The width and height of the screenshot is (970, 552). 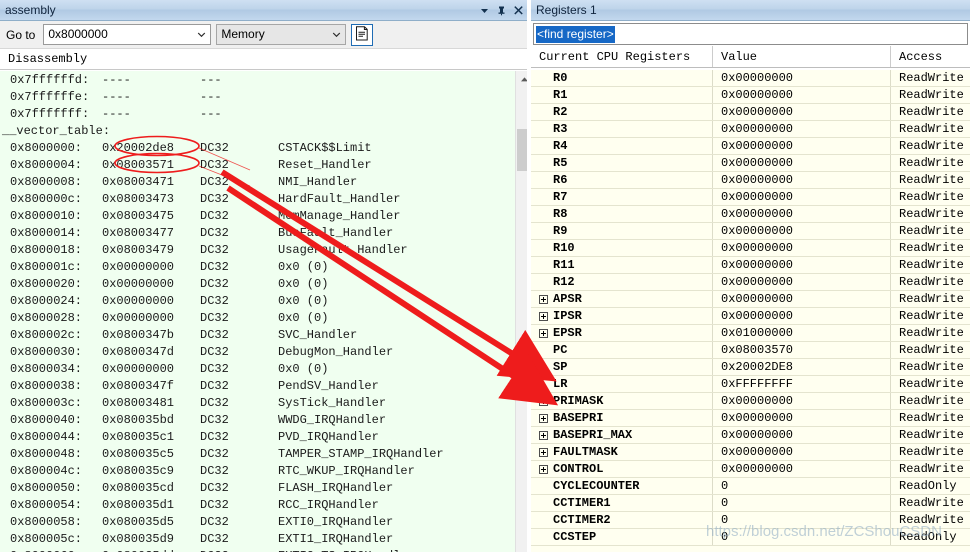 What do you see at coordinates (257, 335) in the screenshot?
I see `disassembly-row: 0x800002c: 0x0800347b DC32 SVC_Handler` at bounding box center [257, 335].